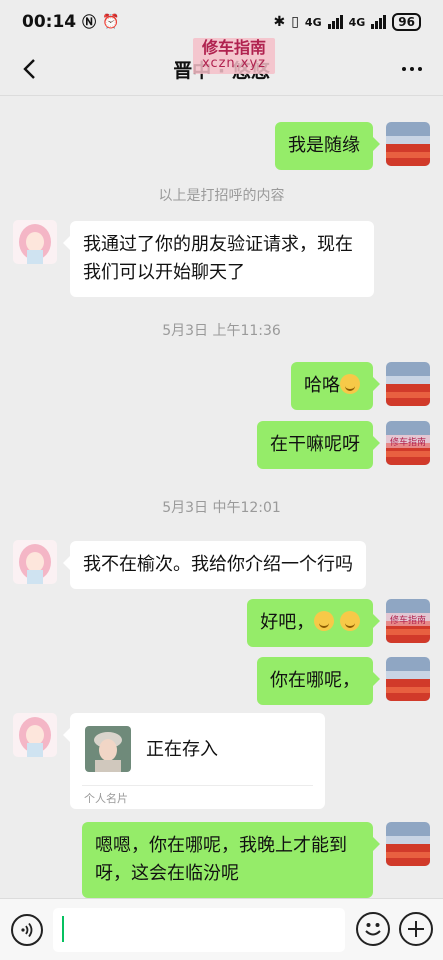 Image resolution: width=443 pixels, height=960 pixels. What do you see at coordinates (89, 23) in the screenshot?
I see `nfc-icon: Ⓝ` at bounding box center [89, 23].